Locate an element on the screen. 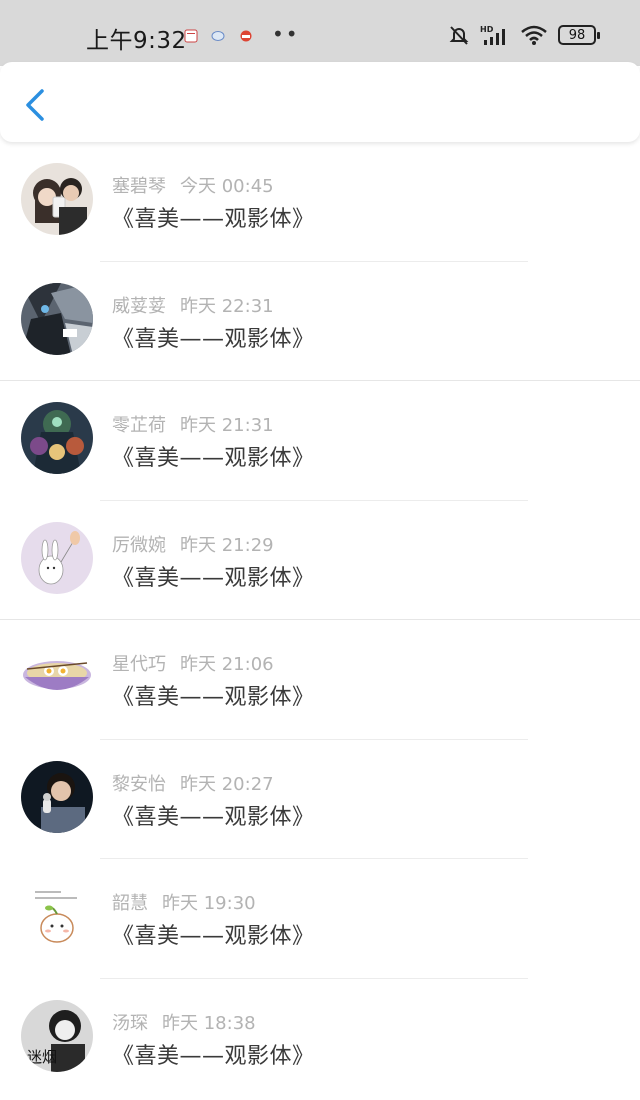  message-meta: 韶慧 昨天 19:30 is located at coordinates (184, 902).